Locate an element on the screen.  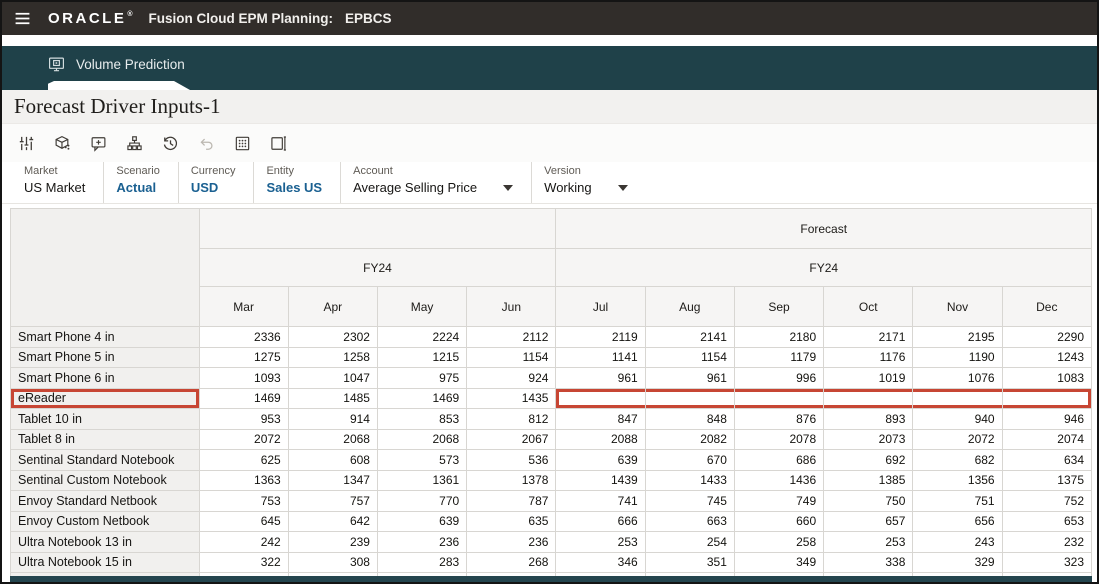
data-cell: 2112 is located at coordinates (511, 337).